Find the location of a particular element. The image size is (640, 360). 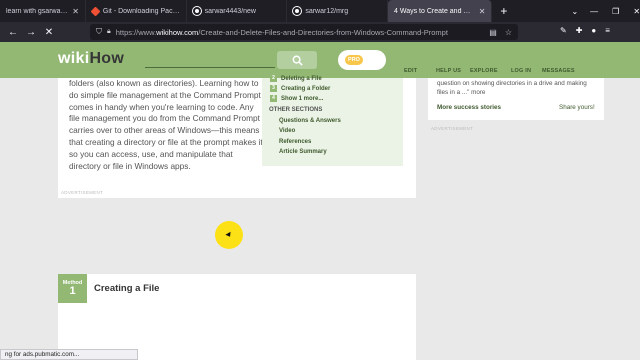

nav-edit: EDIT is located at coordinates (410, 71).